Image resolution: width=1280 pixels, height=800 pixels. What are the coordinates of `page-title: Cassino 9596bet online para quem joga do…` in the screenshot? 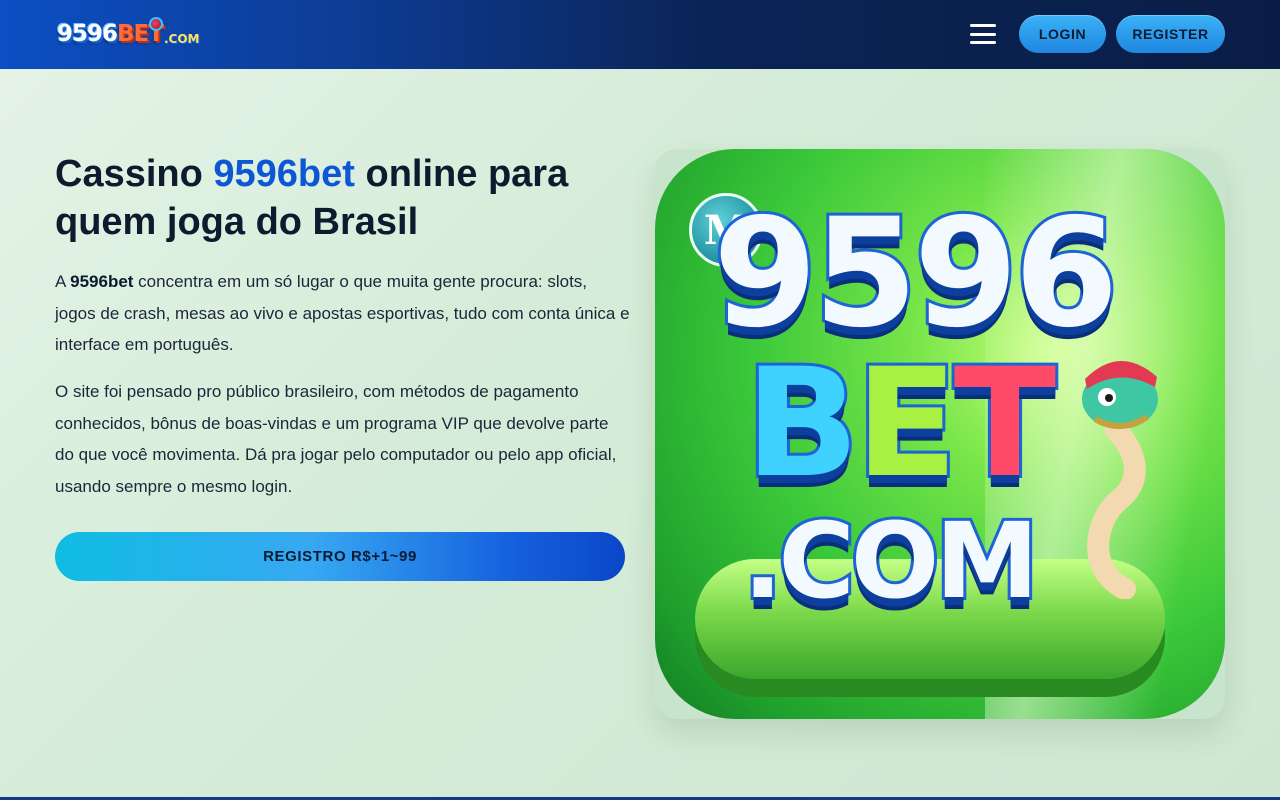 It's located at (312, 198).